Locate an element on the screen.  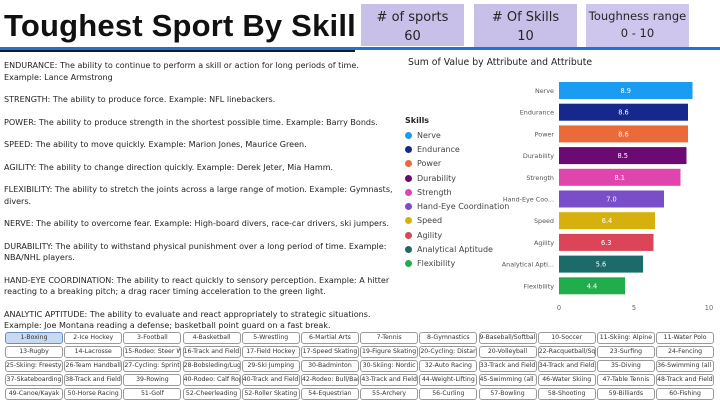
data-label: 6.4 is located at coordinates (607, 221).